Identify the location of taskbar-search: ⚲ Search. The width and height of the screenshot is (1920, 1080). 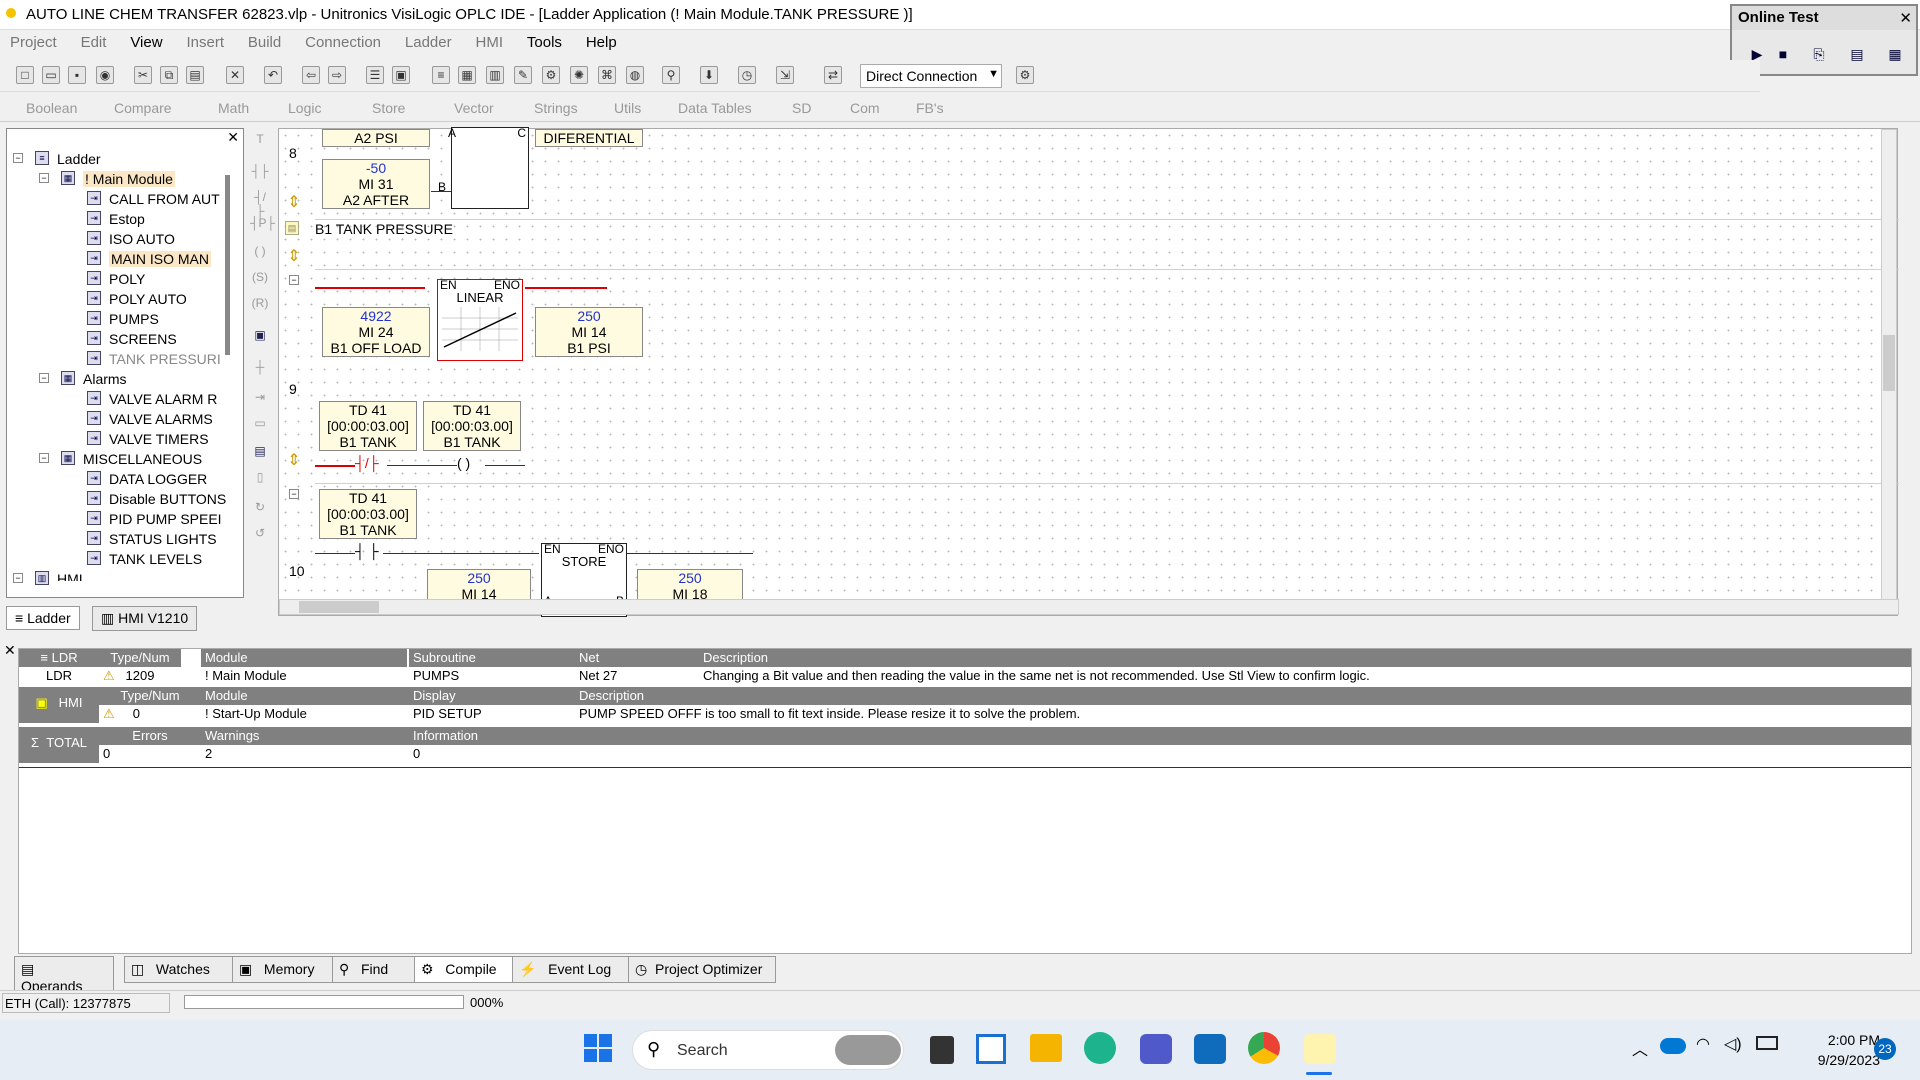
(768, 1050).